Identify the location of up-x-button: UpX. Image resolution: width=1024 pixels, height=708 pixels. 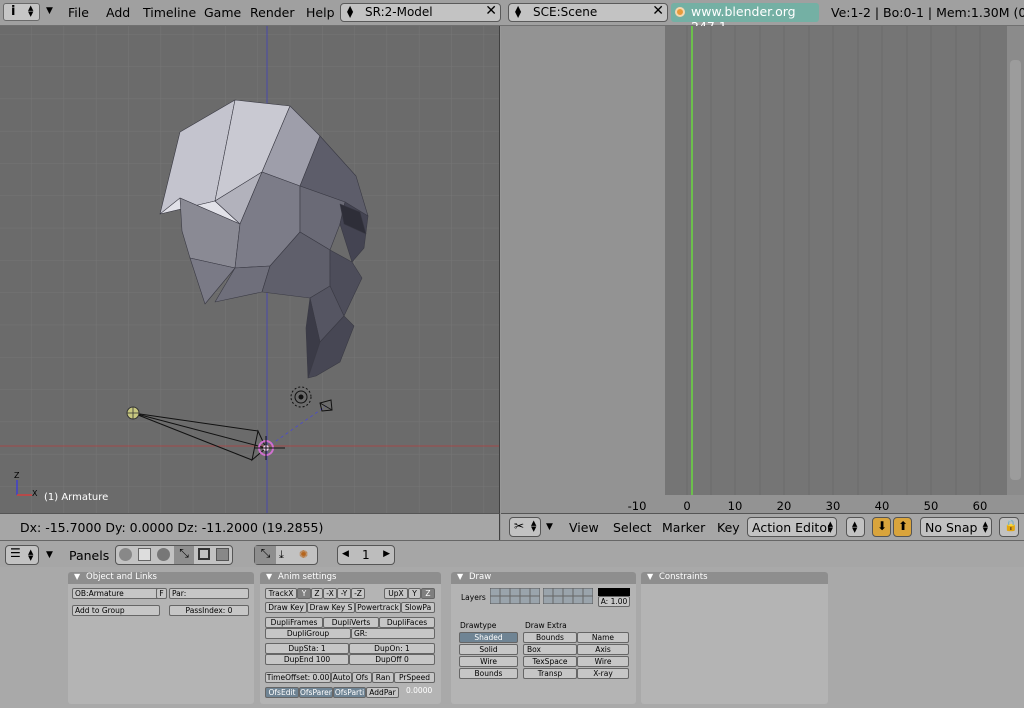
(396, 593).